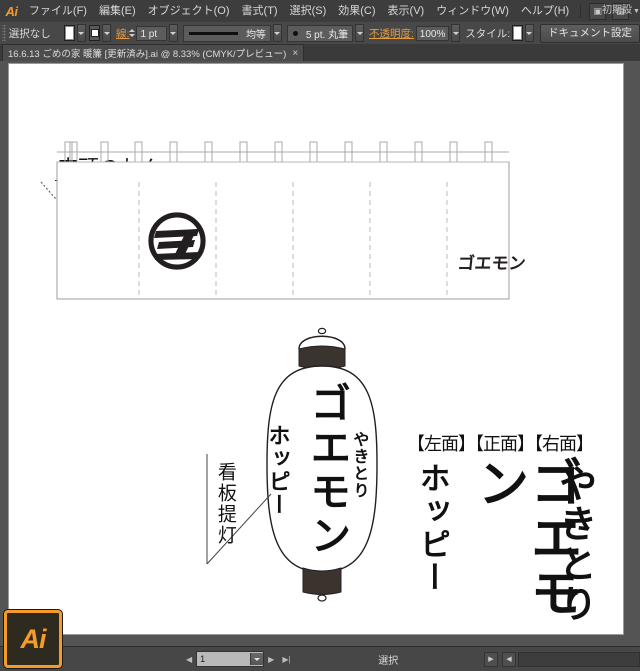  Describe the element at coordinates (388, 661) in the screenshot. I see `status-text: 選択` at that location.